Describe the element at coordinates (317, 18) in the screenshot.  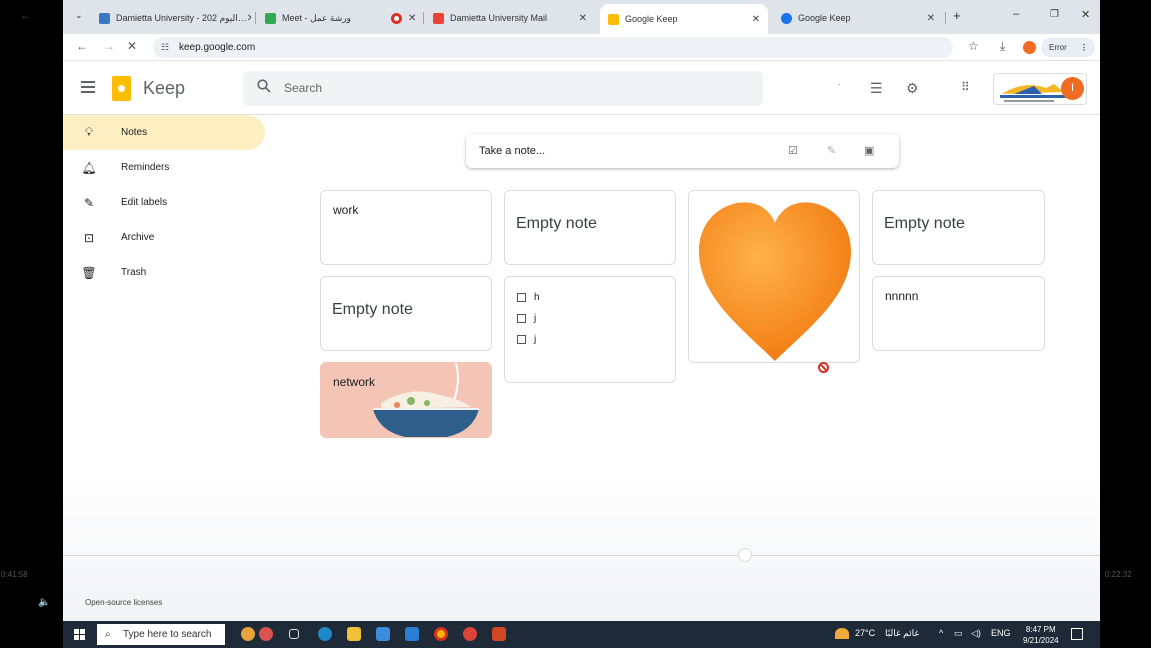
I see `tab-meet: Meet - ورشة عمل` at that location.